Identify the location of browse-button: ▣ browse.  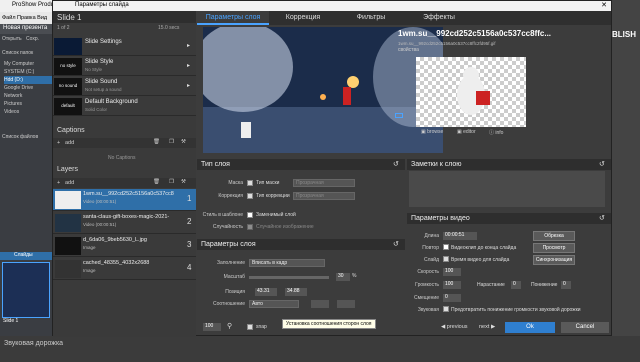
(432, 132).